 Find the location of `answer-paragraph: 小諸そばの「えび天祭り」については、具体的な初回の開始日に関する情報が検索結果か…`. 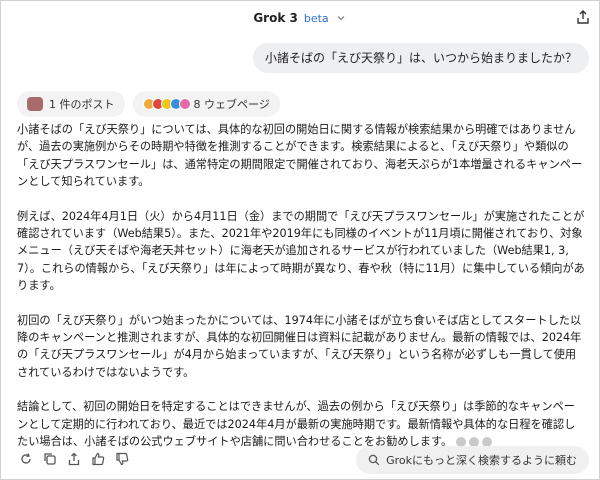

answer-paragraph: 小諸そばの「えび天祭り」については、具体的な初回の開始日に関する情報が検索結果か… is located at coordinates (300, 156).